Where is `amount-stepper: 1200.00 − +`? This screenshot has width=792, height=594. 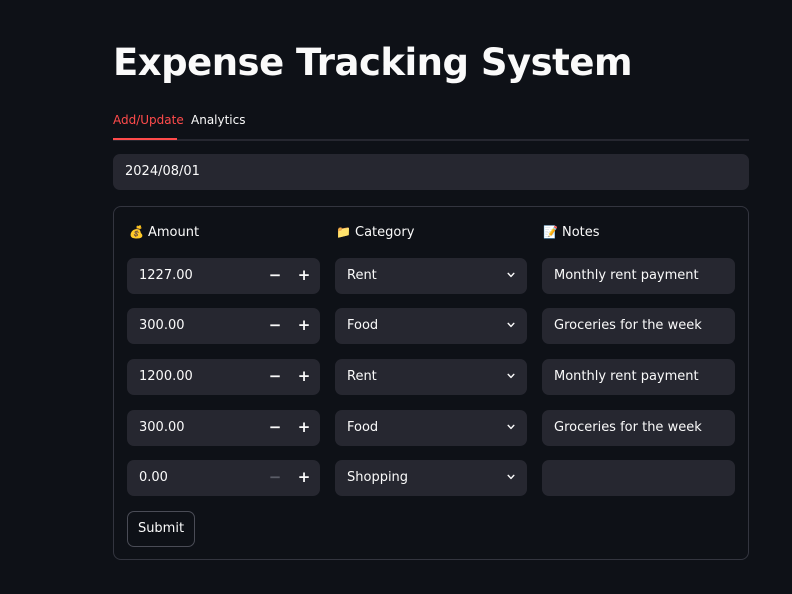
amount-stepper: 1200.00 − + is located at coordinates (223, 377).